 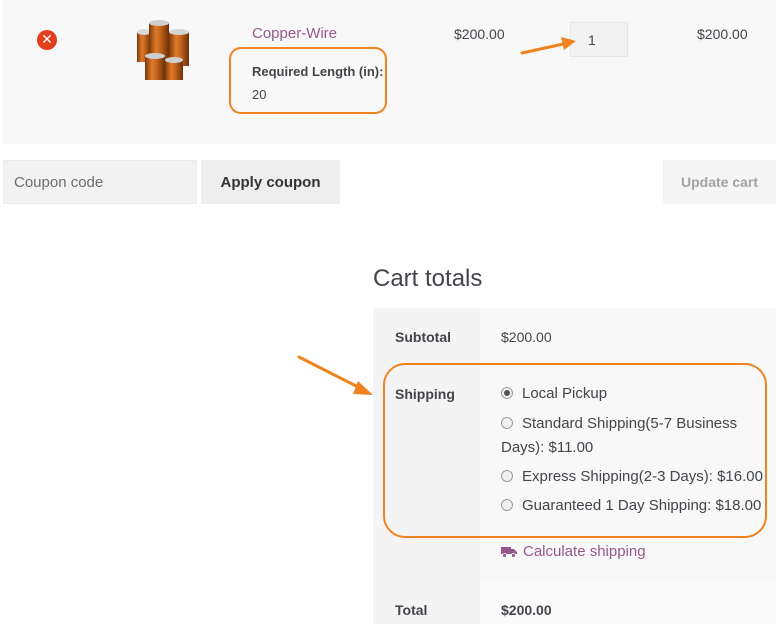 What do you see at coordinates (575, 450) in the screenshot?
I see `annotation-highlight-shipping` at bounding box center [575, 450].